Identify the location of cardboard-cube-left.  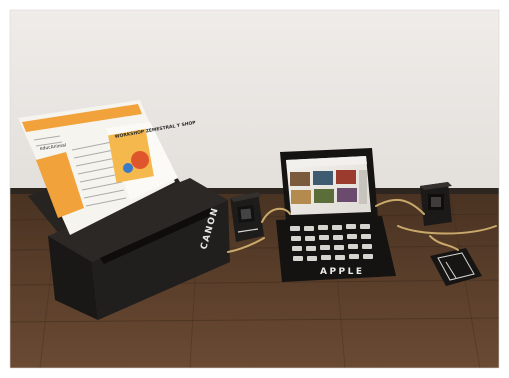
(247, 217).